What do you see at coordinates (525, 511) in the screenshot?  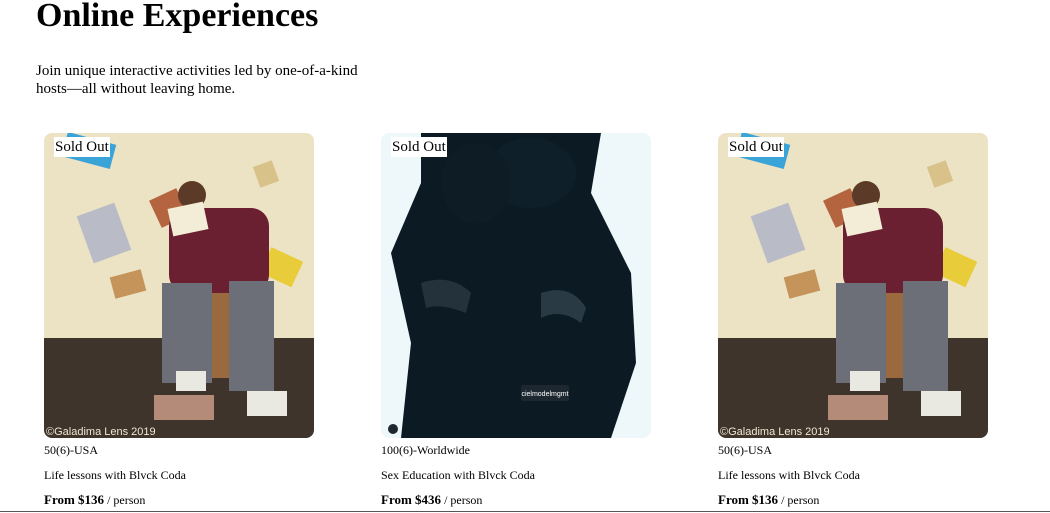 I see `divider` at bounding box center [525, 511].